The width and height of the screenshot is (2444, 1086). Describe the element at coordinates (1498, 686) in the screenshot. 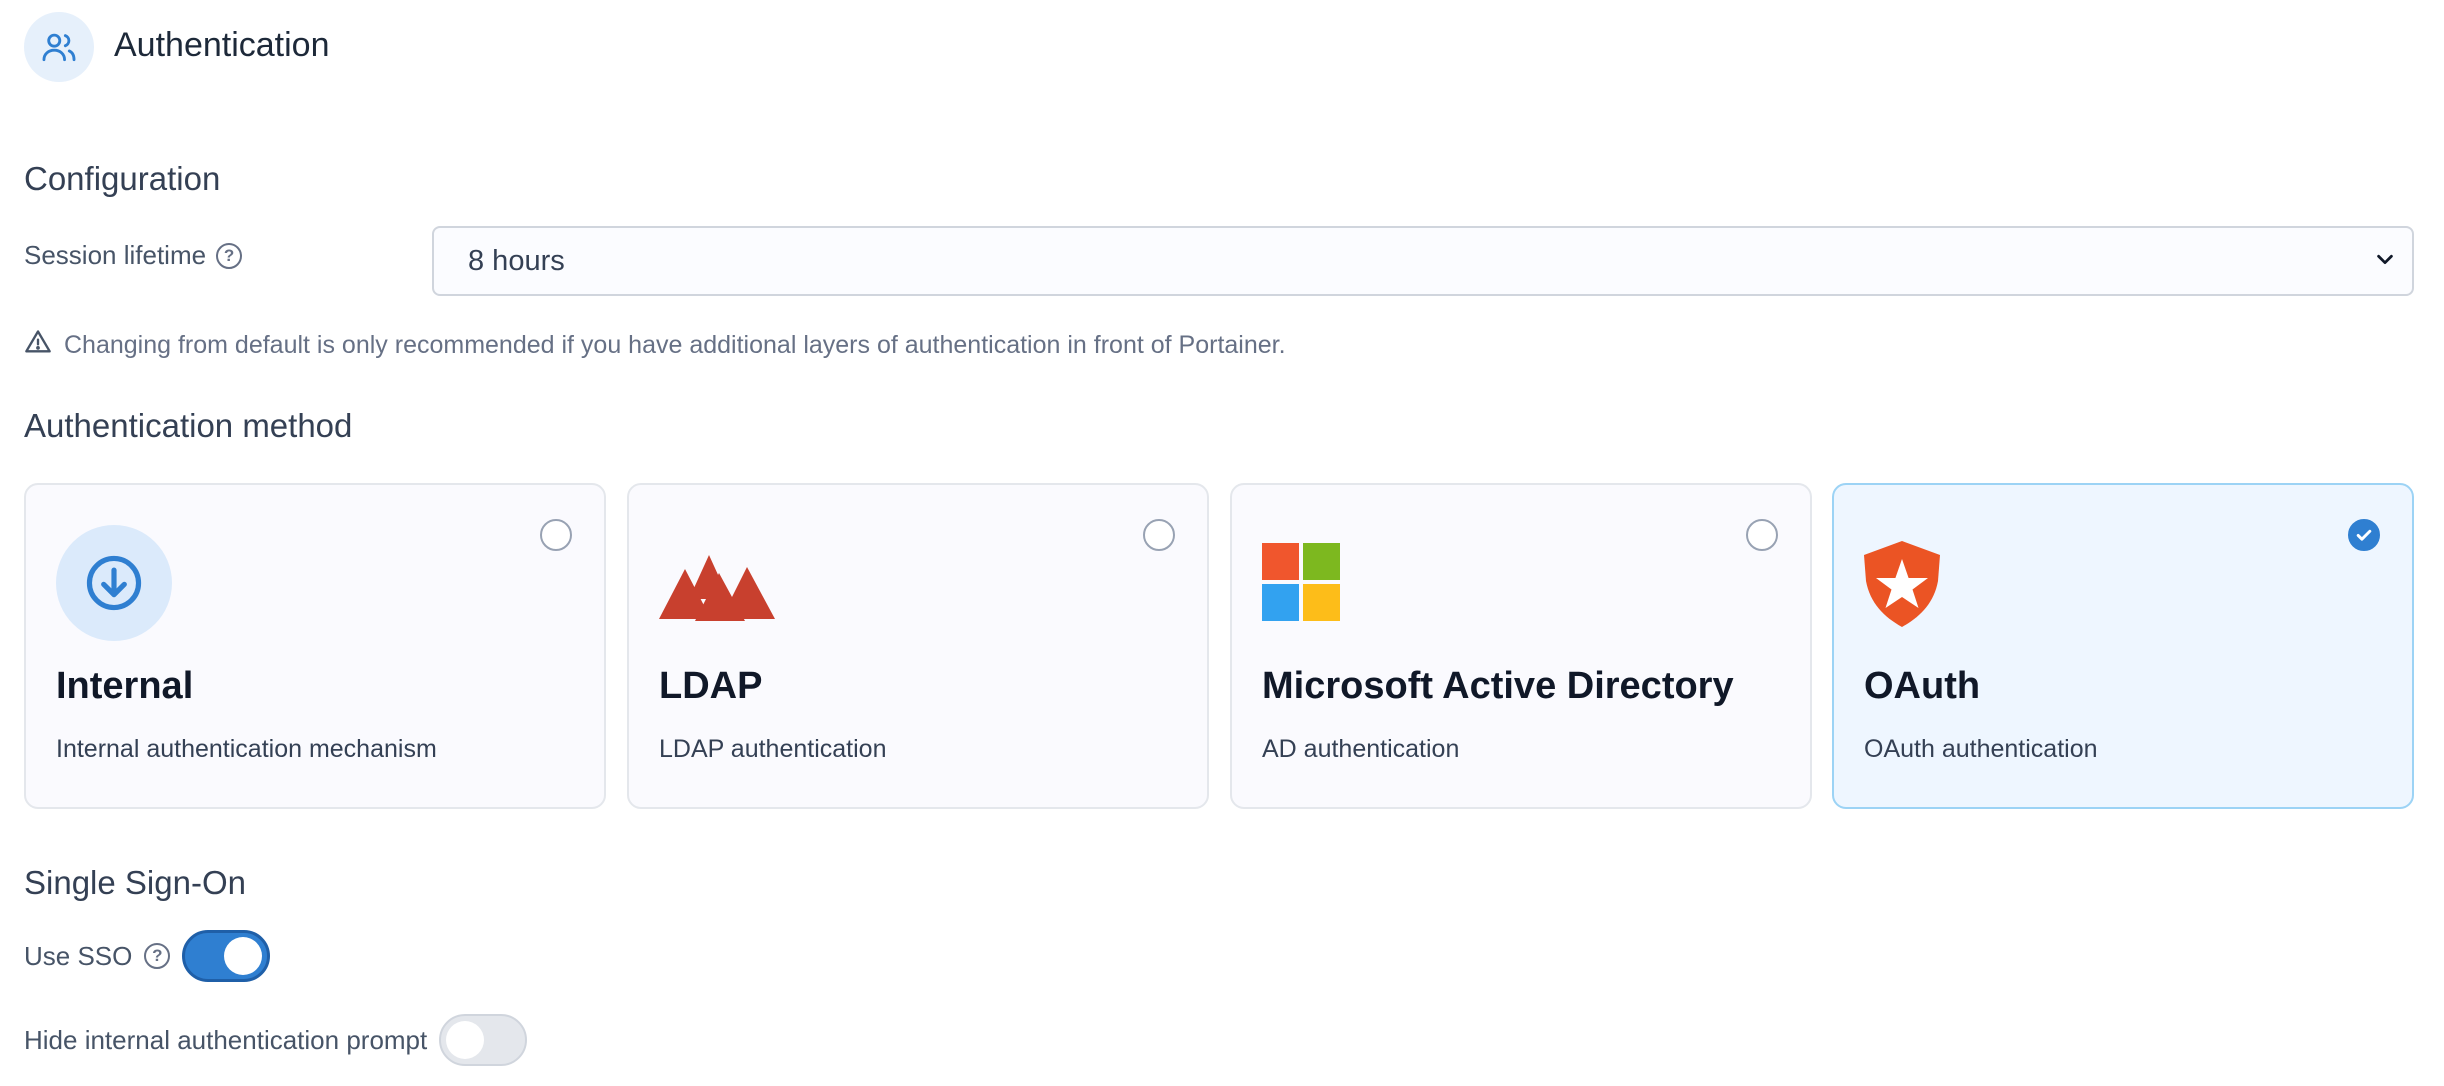

I see `card-title: Microsoft Active Directory` at that location.